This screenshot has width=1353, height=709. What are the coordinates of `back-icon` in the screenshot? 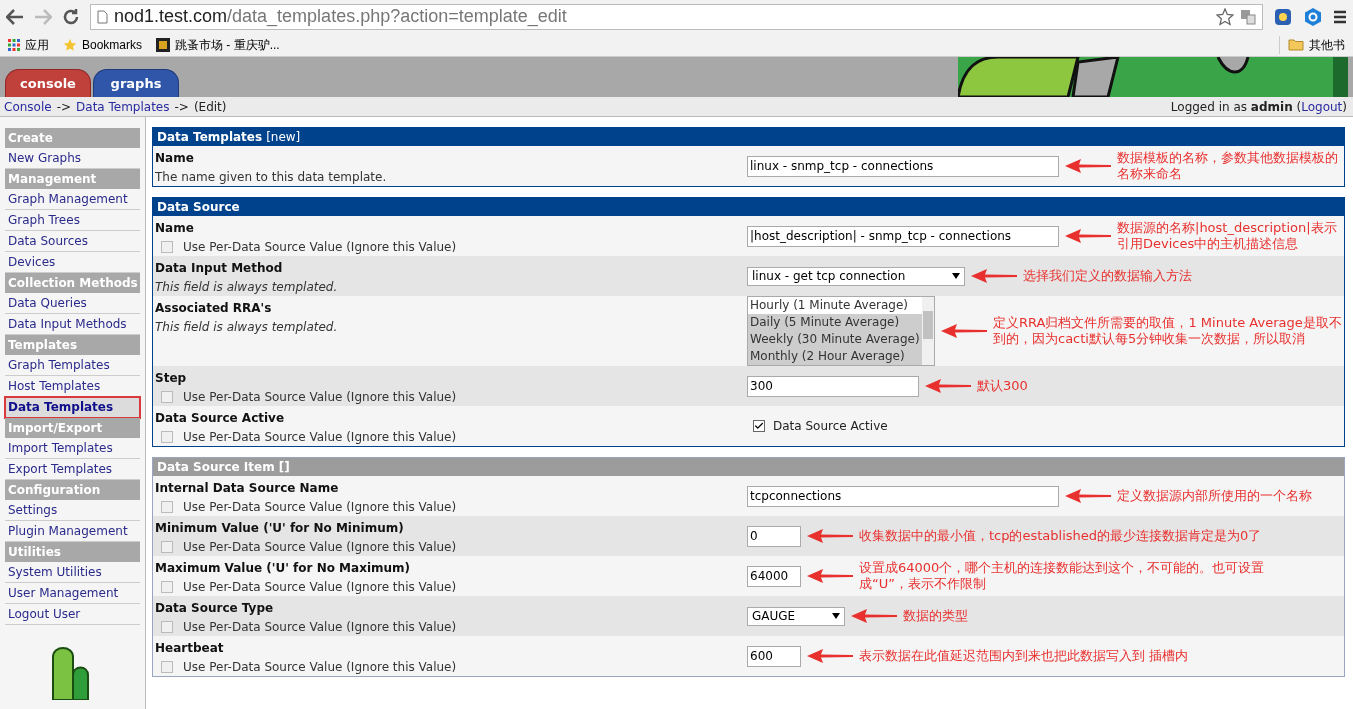 It's located at (15, 16).